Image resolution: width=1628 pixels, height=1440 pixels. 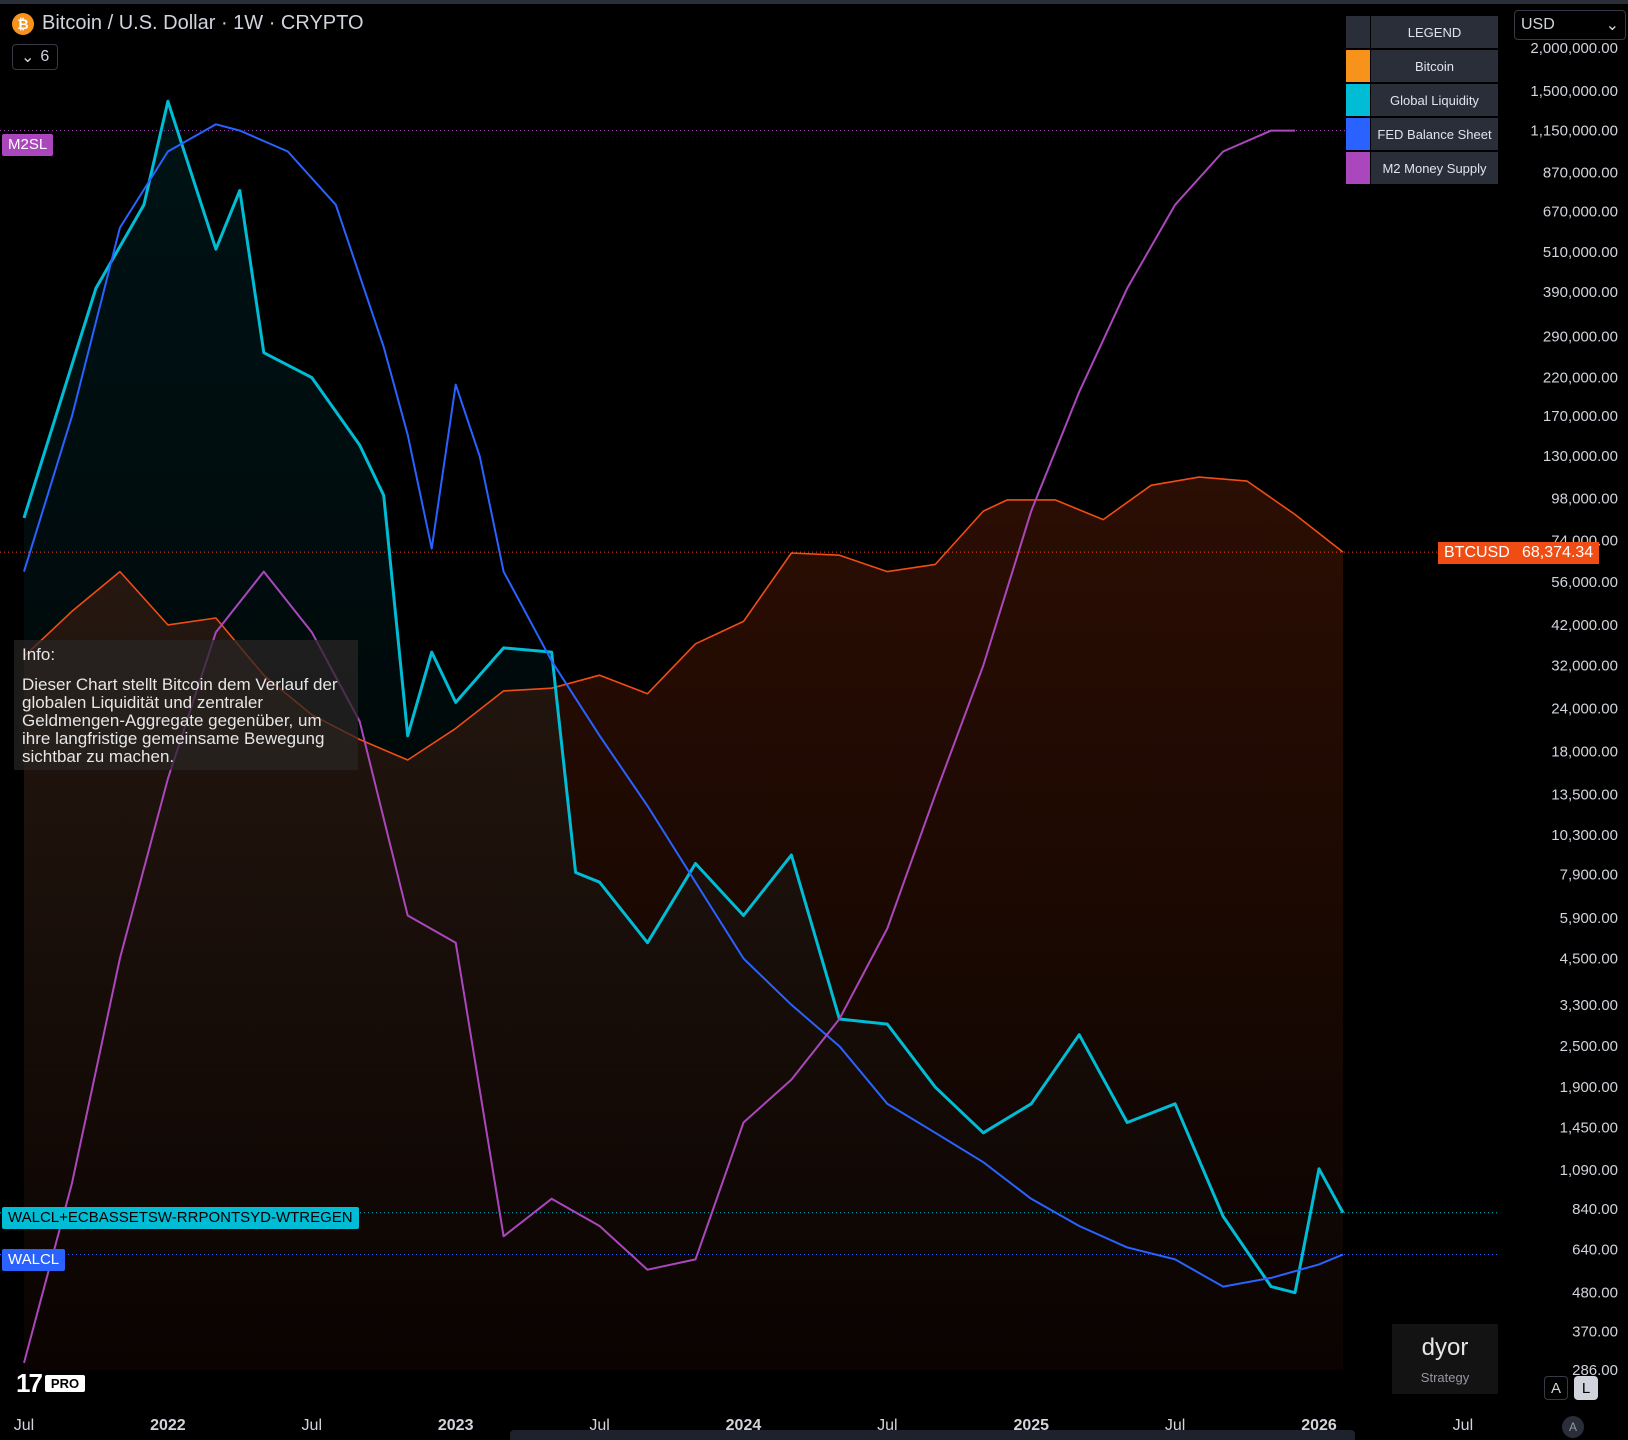 What do you see at coordinates (1574, 48) in the screenshot?
I see `y-axis-tick-label: 2,000,000.00` at bounding box center [1574, 48].